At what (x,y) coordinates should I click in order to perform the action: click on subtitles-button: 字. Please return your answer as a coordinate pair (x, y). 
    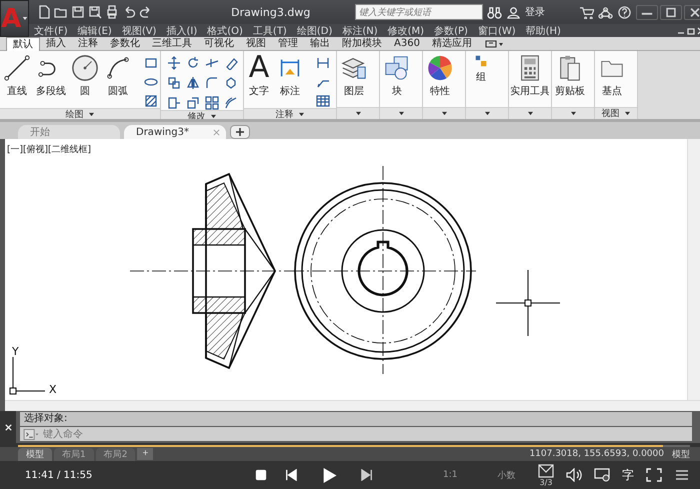
    Looking at the image, I should click on (628, 475).